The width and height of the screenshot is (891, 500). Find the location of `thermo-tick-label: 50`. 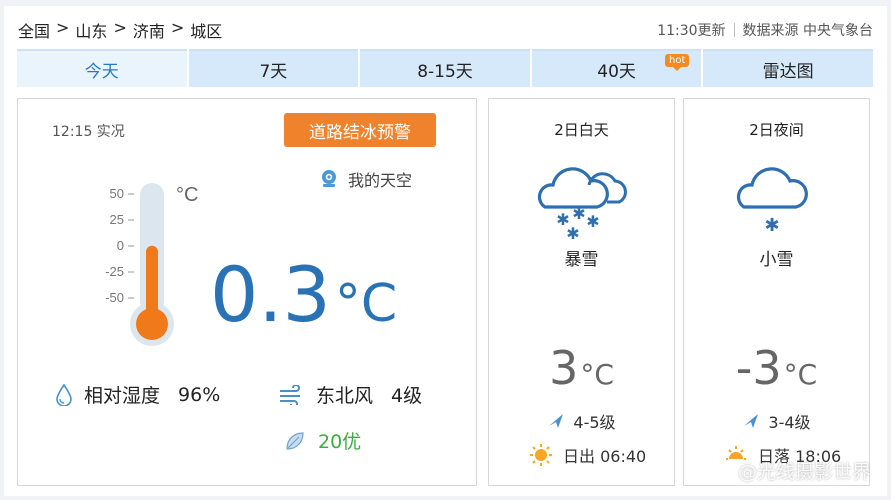

thermo-tick-label: 50 is located at coordinates (117, 193).